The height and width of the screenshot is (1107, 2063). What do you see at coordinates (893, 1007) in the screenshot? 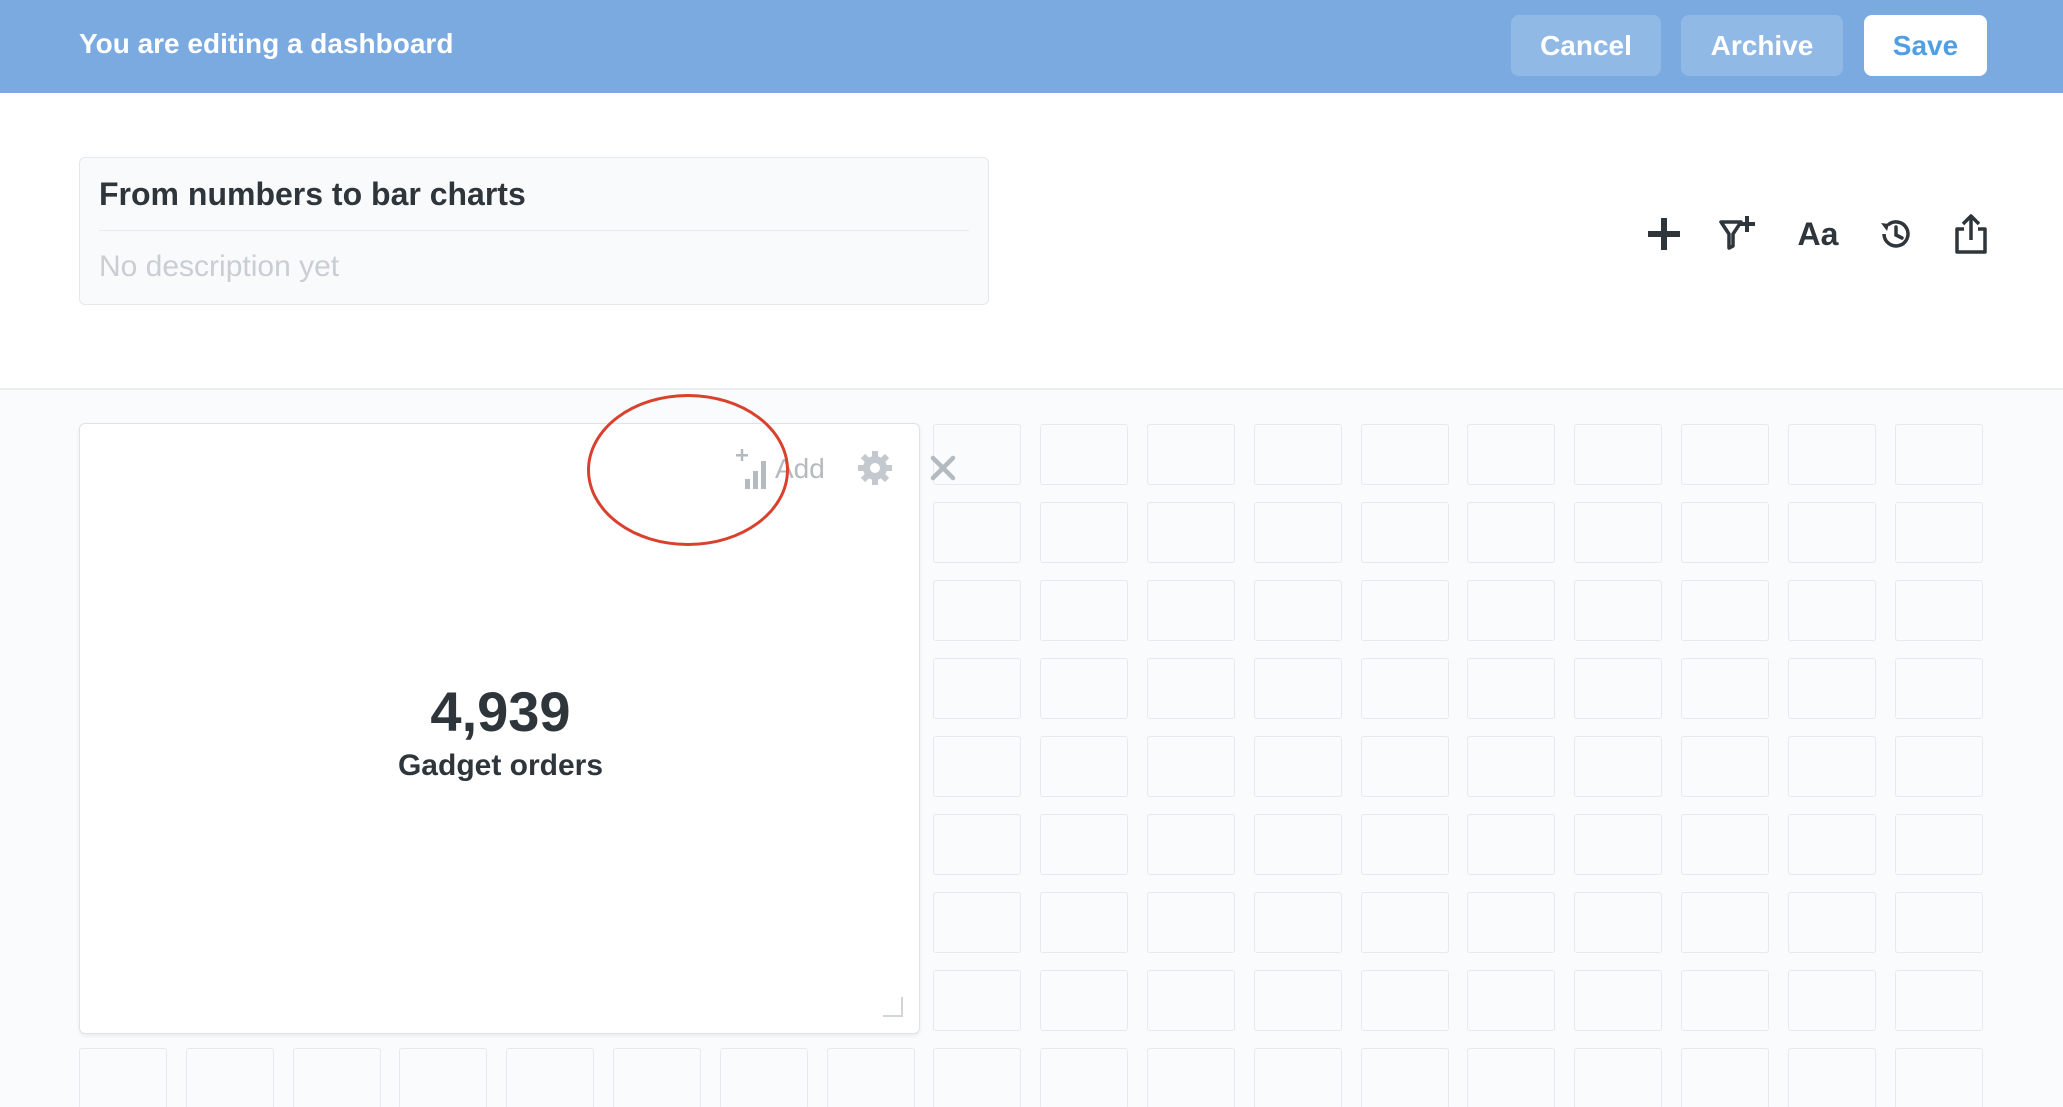
I see `resize-handle` at bounding box center [893, 1007].